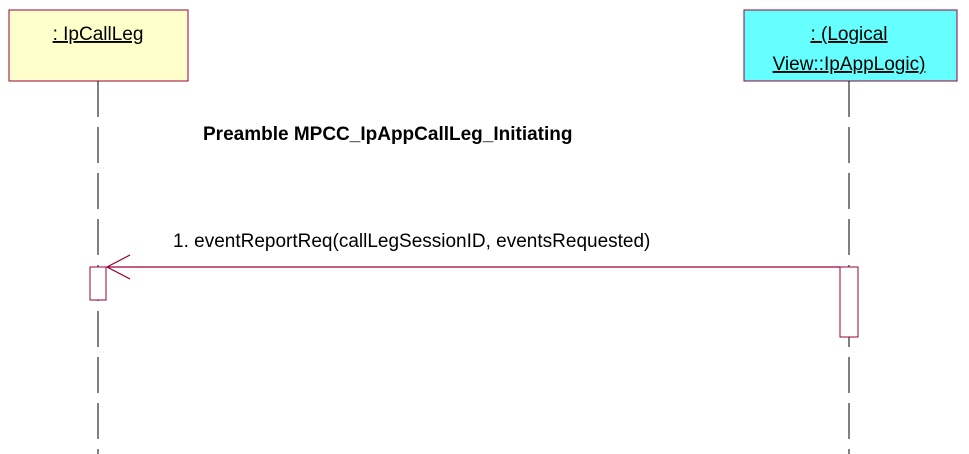  What do you see at coordinates (849, 64) in the screenshot?
I see `lifeline-label-ipapplogic-line2: View::IpAppLogic)` at bounding box center [849, 64].